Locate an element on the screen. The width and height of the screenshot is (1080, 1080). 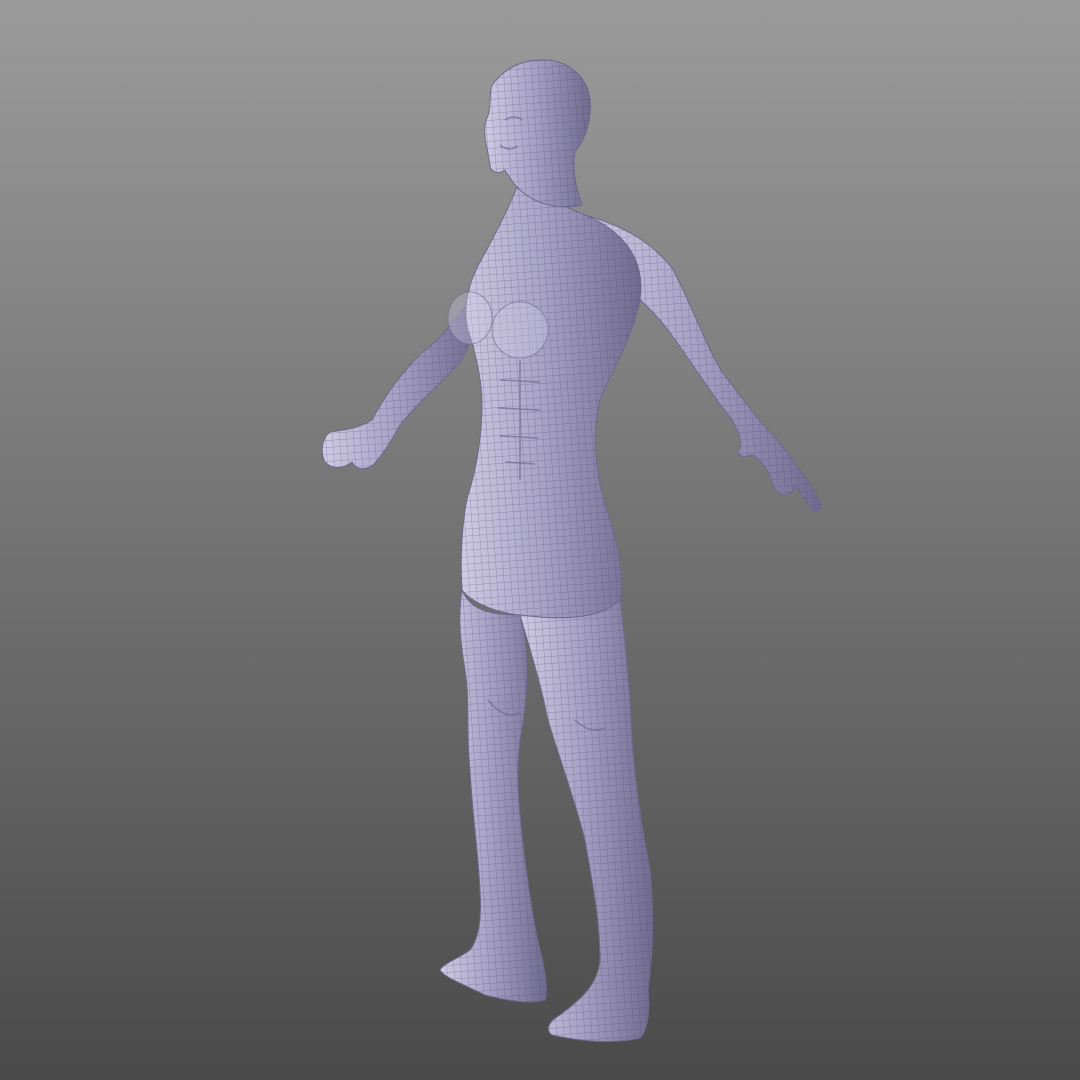
chest-detail-right is located at coordinates (520, 330).